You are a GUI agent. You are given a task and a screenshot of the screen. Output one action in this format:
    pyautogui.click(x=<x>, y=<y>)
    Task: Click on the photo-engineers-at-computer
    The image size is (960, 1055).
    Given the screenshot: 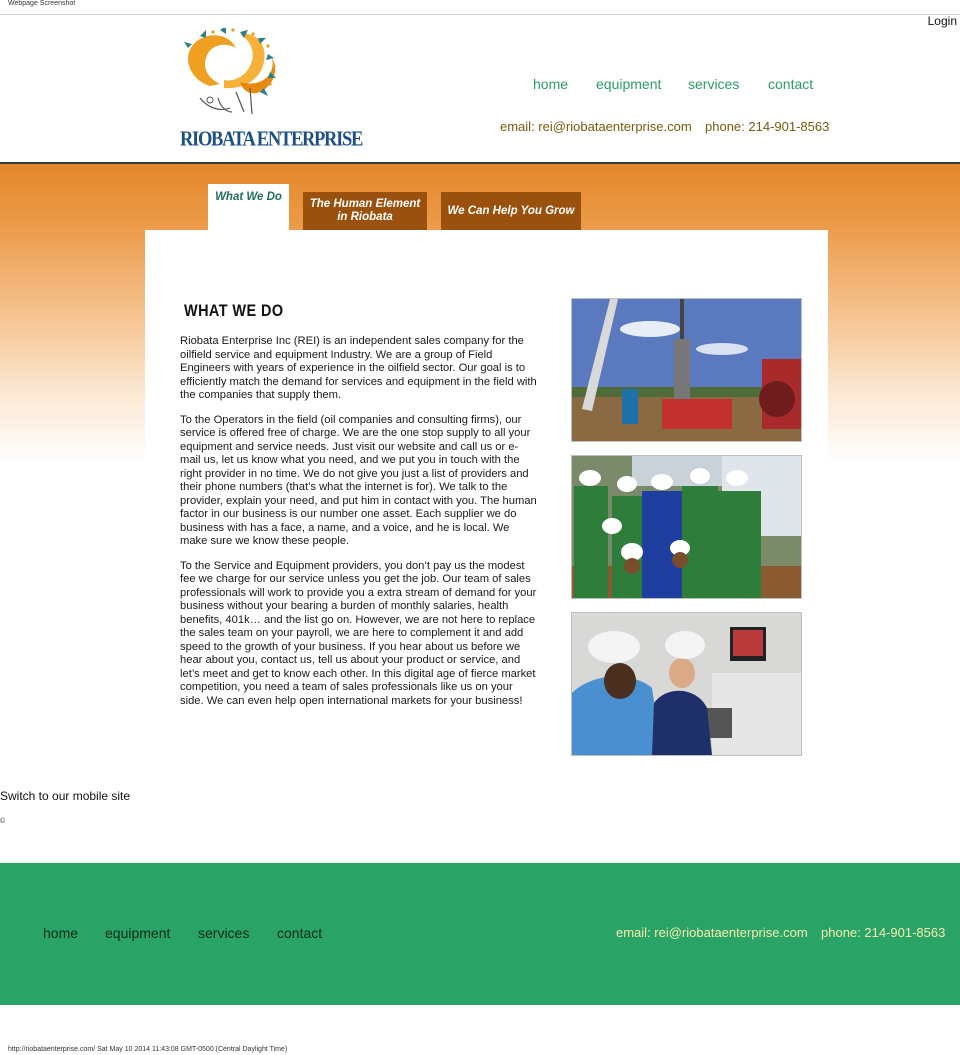 What is the action you would take?
    pyautogui.click(x=686, y=684)
    